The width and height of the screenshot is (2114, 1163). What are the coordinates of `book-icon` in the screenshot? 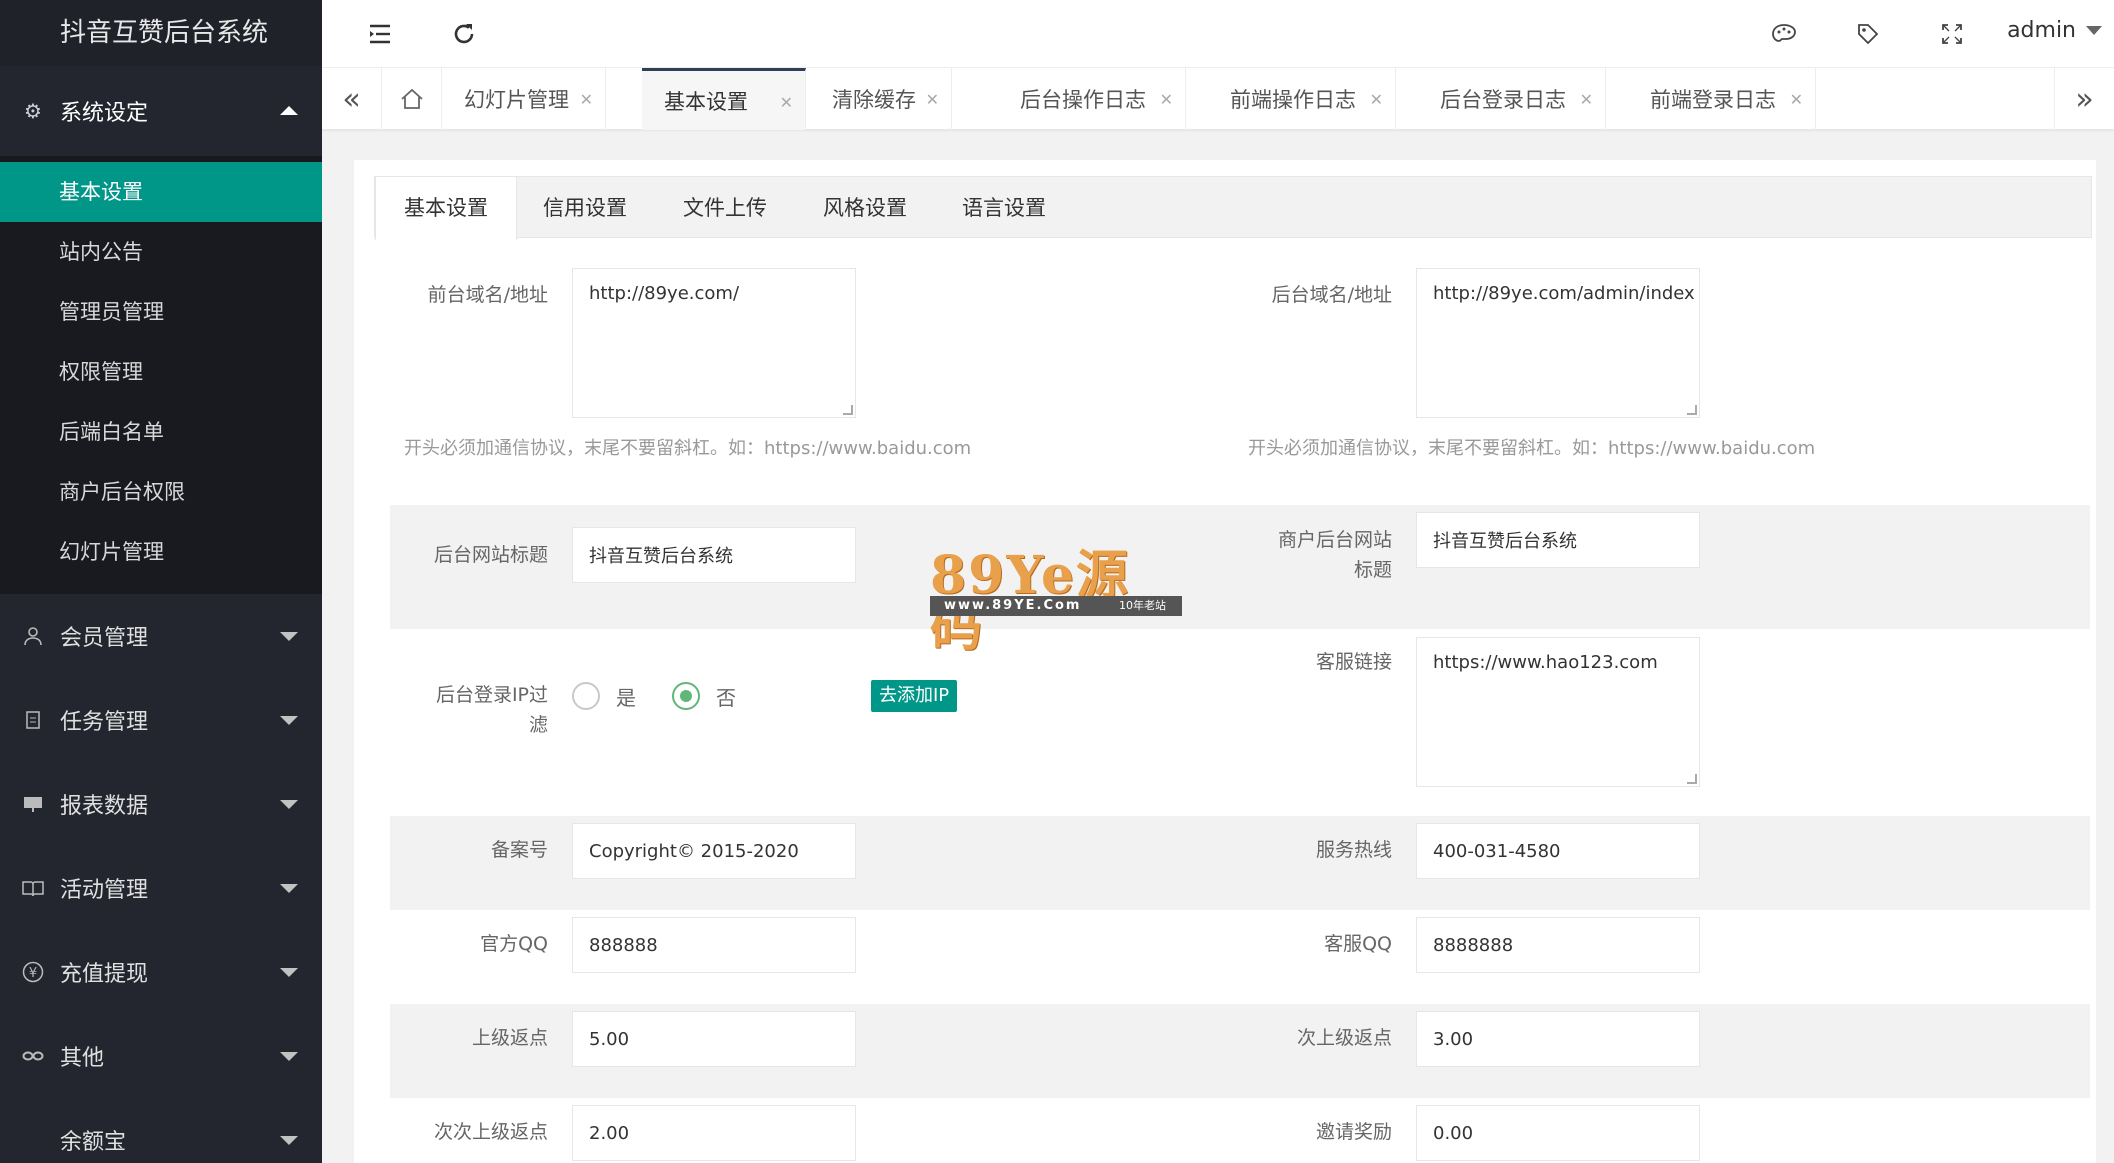 It's located at (33, 888).